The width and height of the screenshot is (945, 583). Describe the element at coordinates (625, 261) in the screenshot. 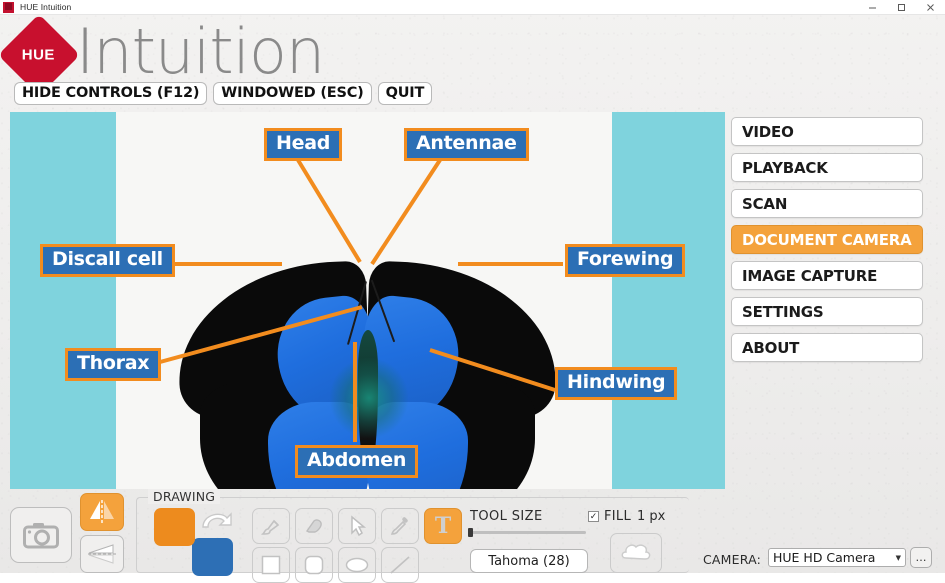

I see `annotation-forewing: Forewing` at that location.